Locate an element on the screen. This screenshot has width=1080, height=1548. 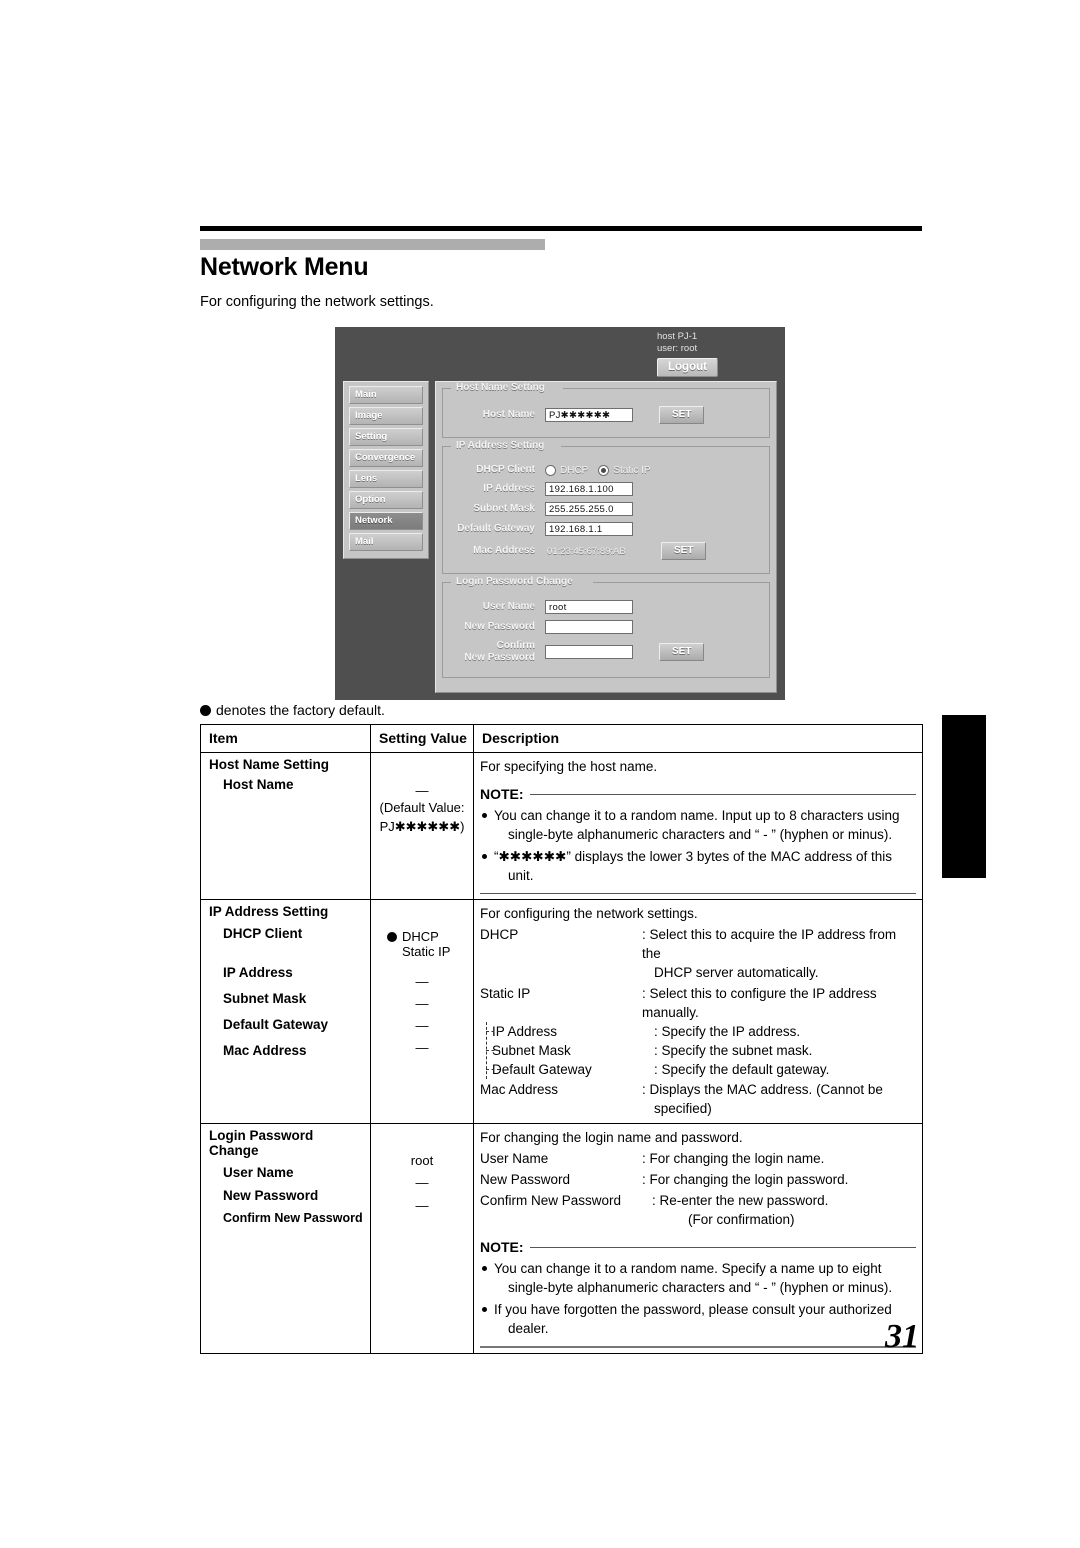
sidebar-item-convergence: Convergence is located at coordinates (386, 458).